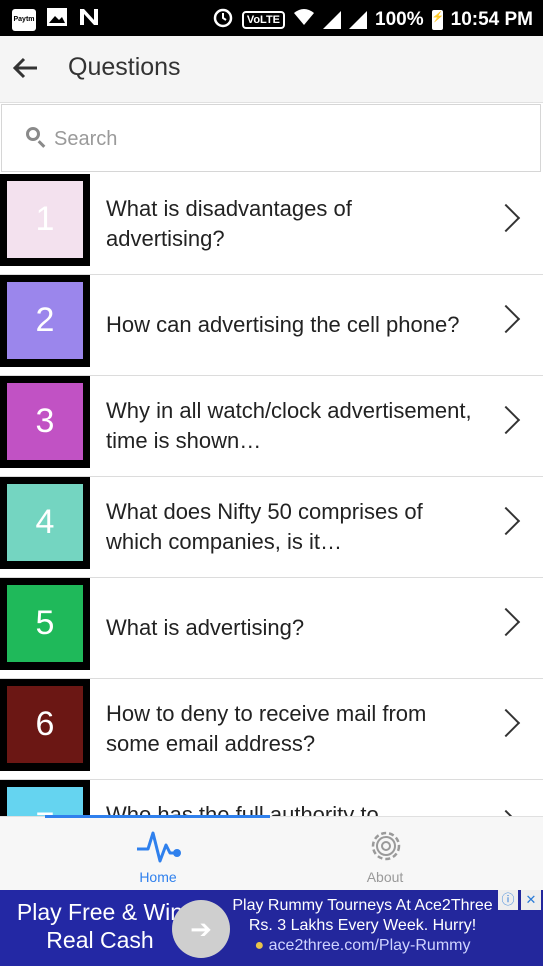 This screenshot has height=966, width=543. Describe the element at coordinates (332, 20) in the screenshot. I see `signal-icon` at that location.